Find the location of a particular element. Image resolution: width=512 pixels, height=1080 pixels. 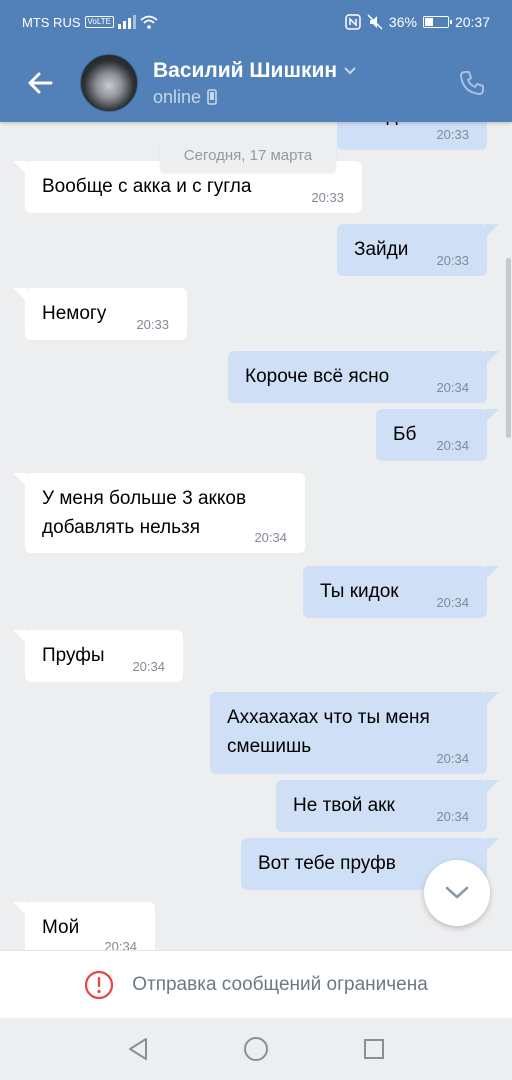

battery-fill is located at coordinates (428, 22).